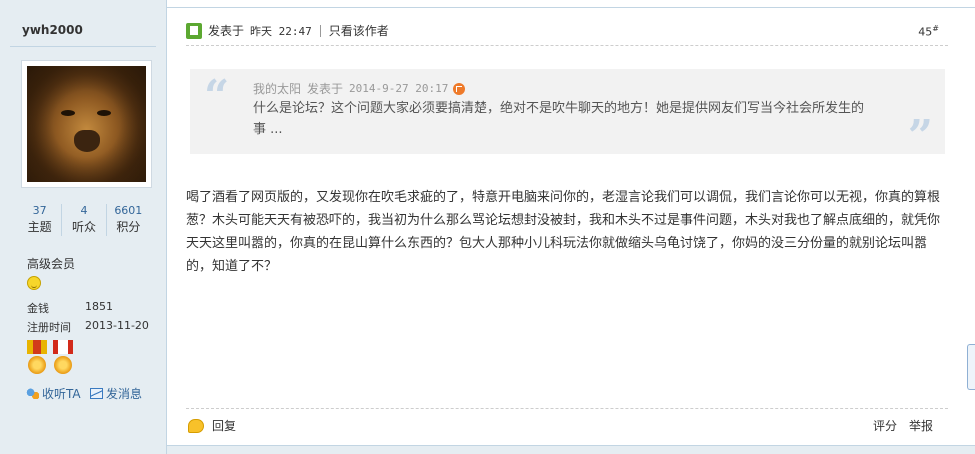 The width and height of the screenshot is (975, 454). I want to click on footer-separator, so click(567, 408).